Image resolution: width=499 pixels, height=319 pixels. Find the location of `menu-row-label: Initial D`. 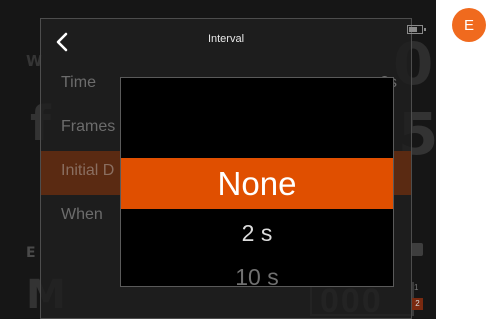

menu-row-label: Initial D is located at coordinates (88, 170).